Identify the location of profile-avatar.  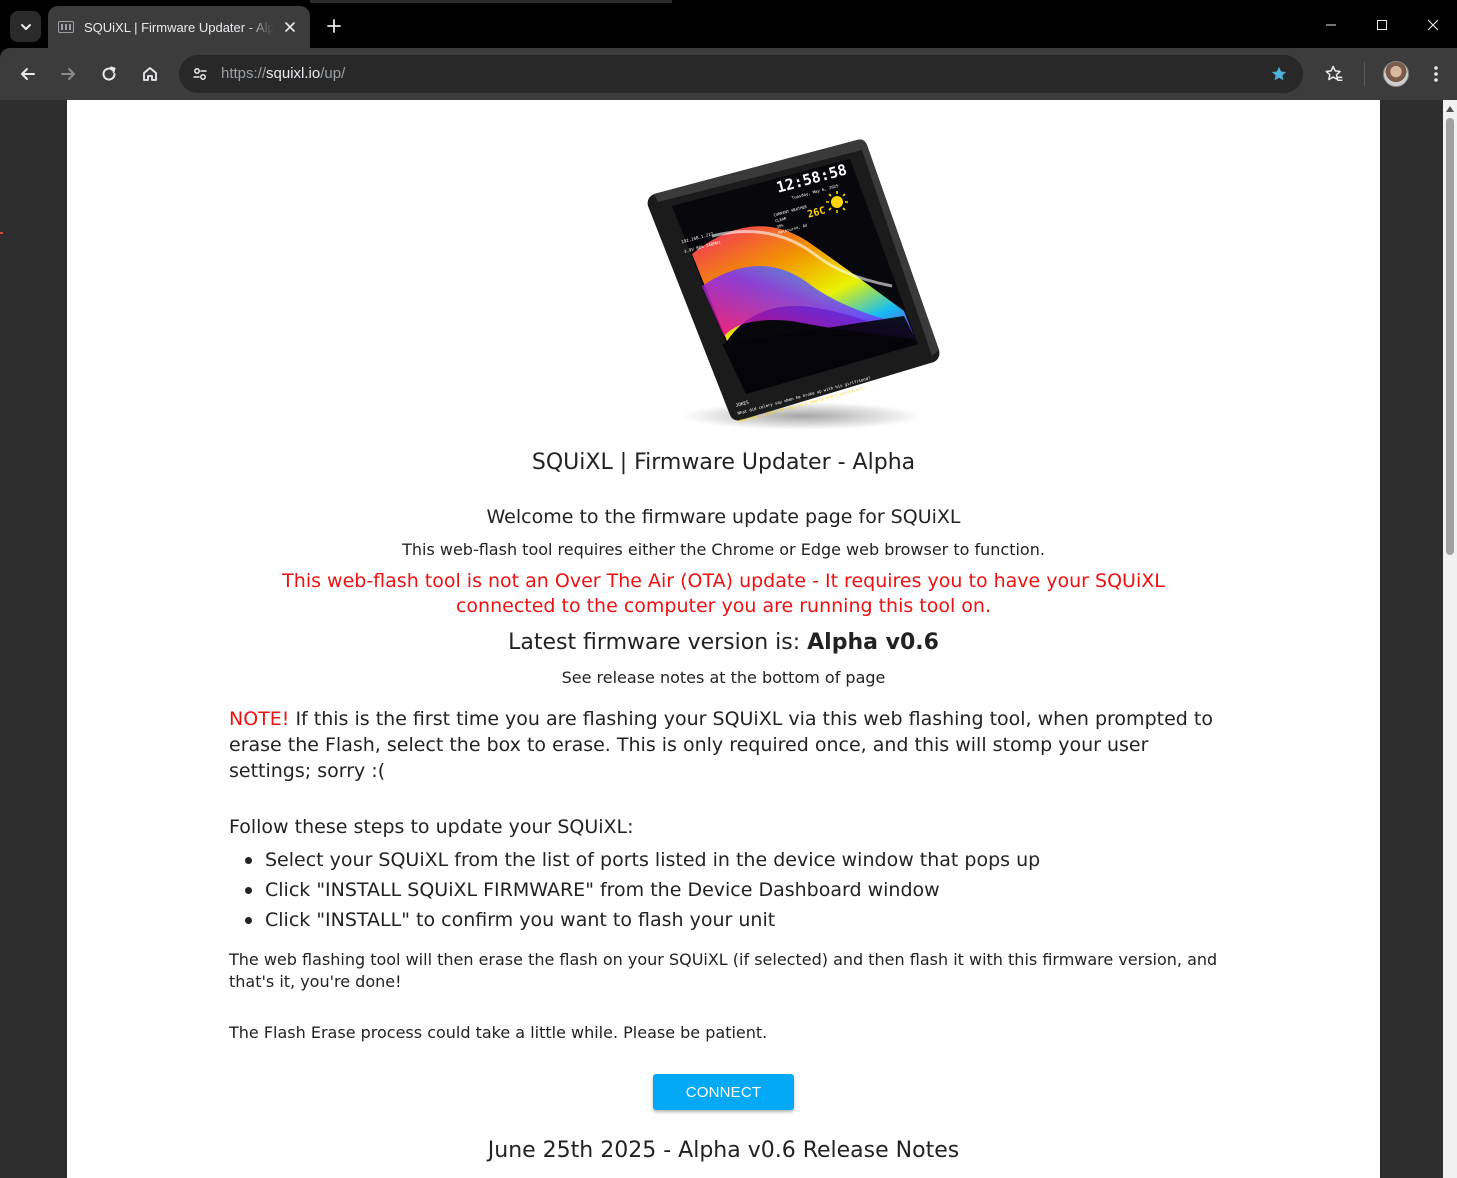
(1396, 74).